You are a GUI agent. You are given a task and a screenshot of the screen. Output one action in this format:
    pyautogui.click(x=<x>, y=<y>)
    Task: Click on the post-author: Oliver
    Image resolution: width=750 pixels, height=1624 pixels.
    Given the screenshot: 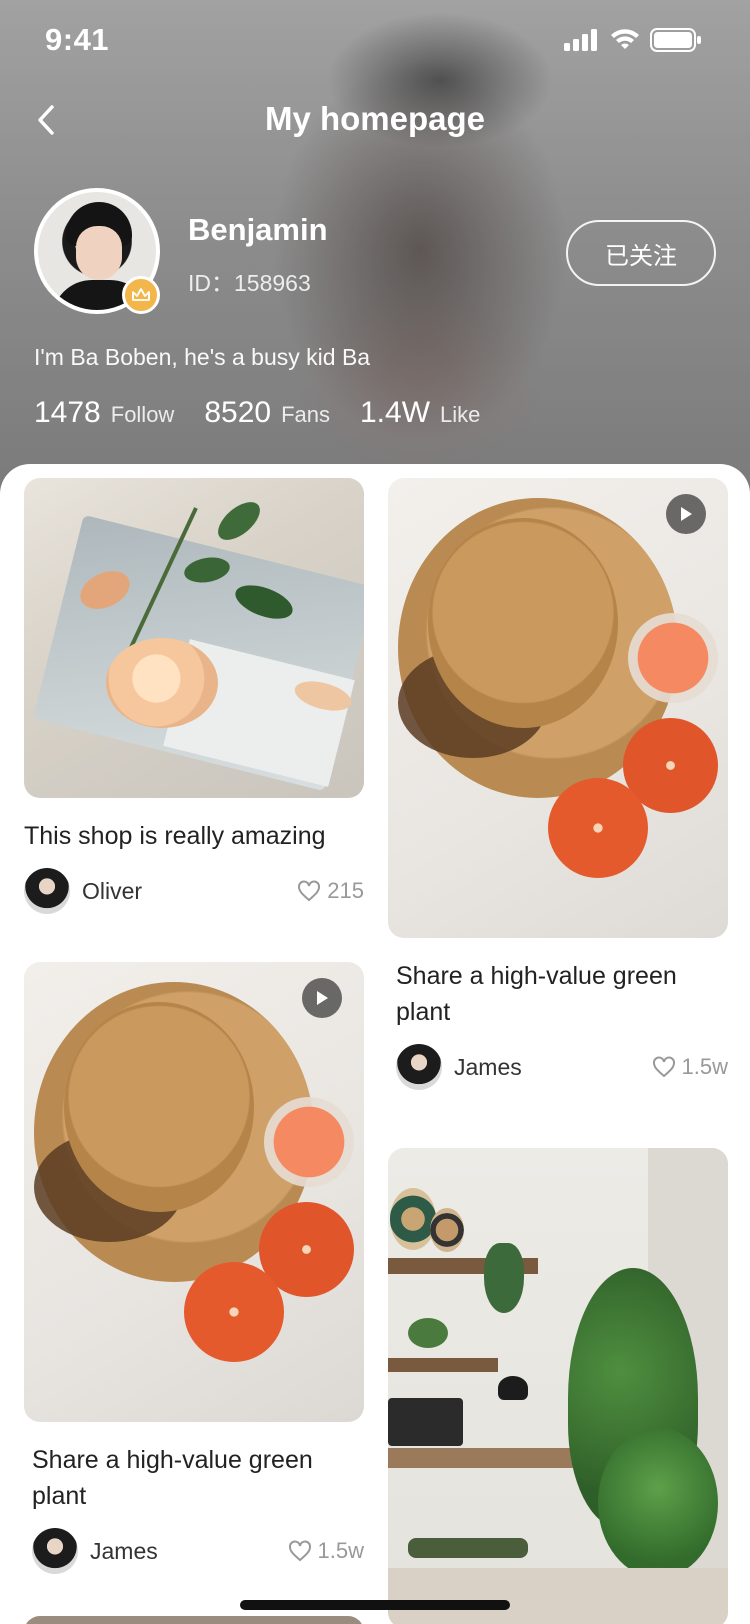 What is the action you would take?
    pyautogui.click(x=83, y=891)
    